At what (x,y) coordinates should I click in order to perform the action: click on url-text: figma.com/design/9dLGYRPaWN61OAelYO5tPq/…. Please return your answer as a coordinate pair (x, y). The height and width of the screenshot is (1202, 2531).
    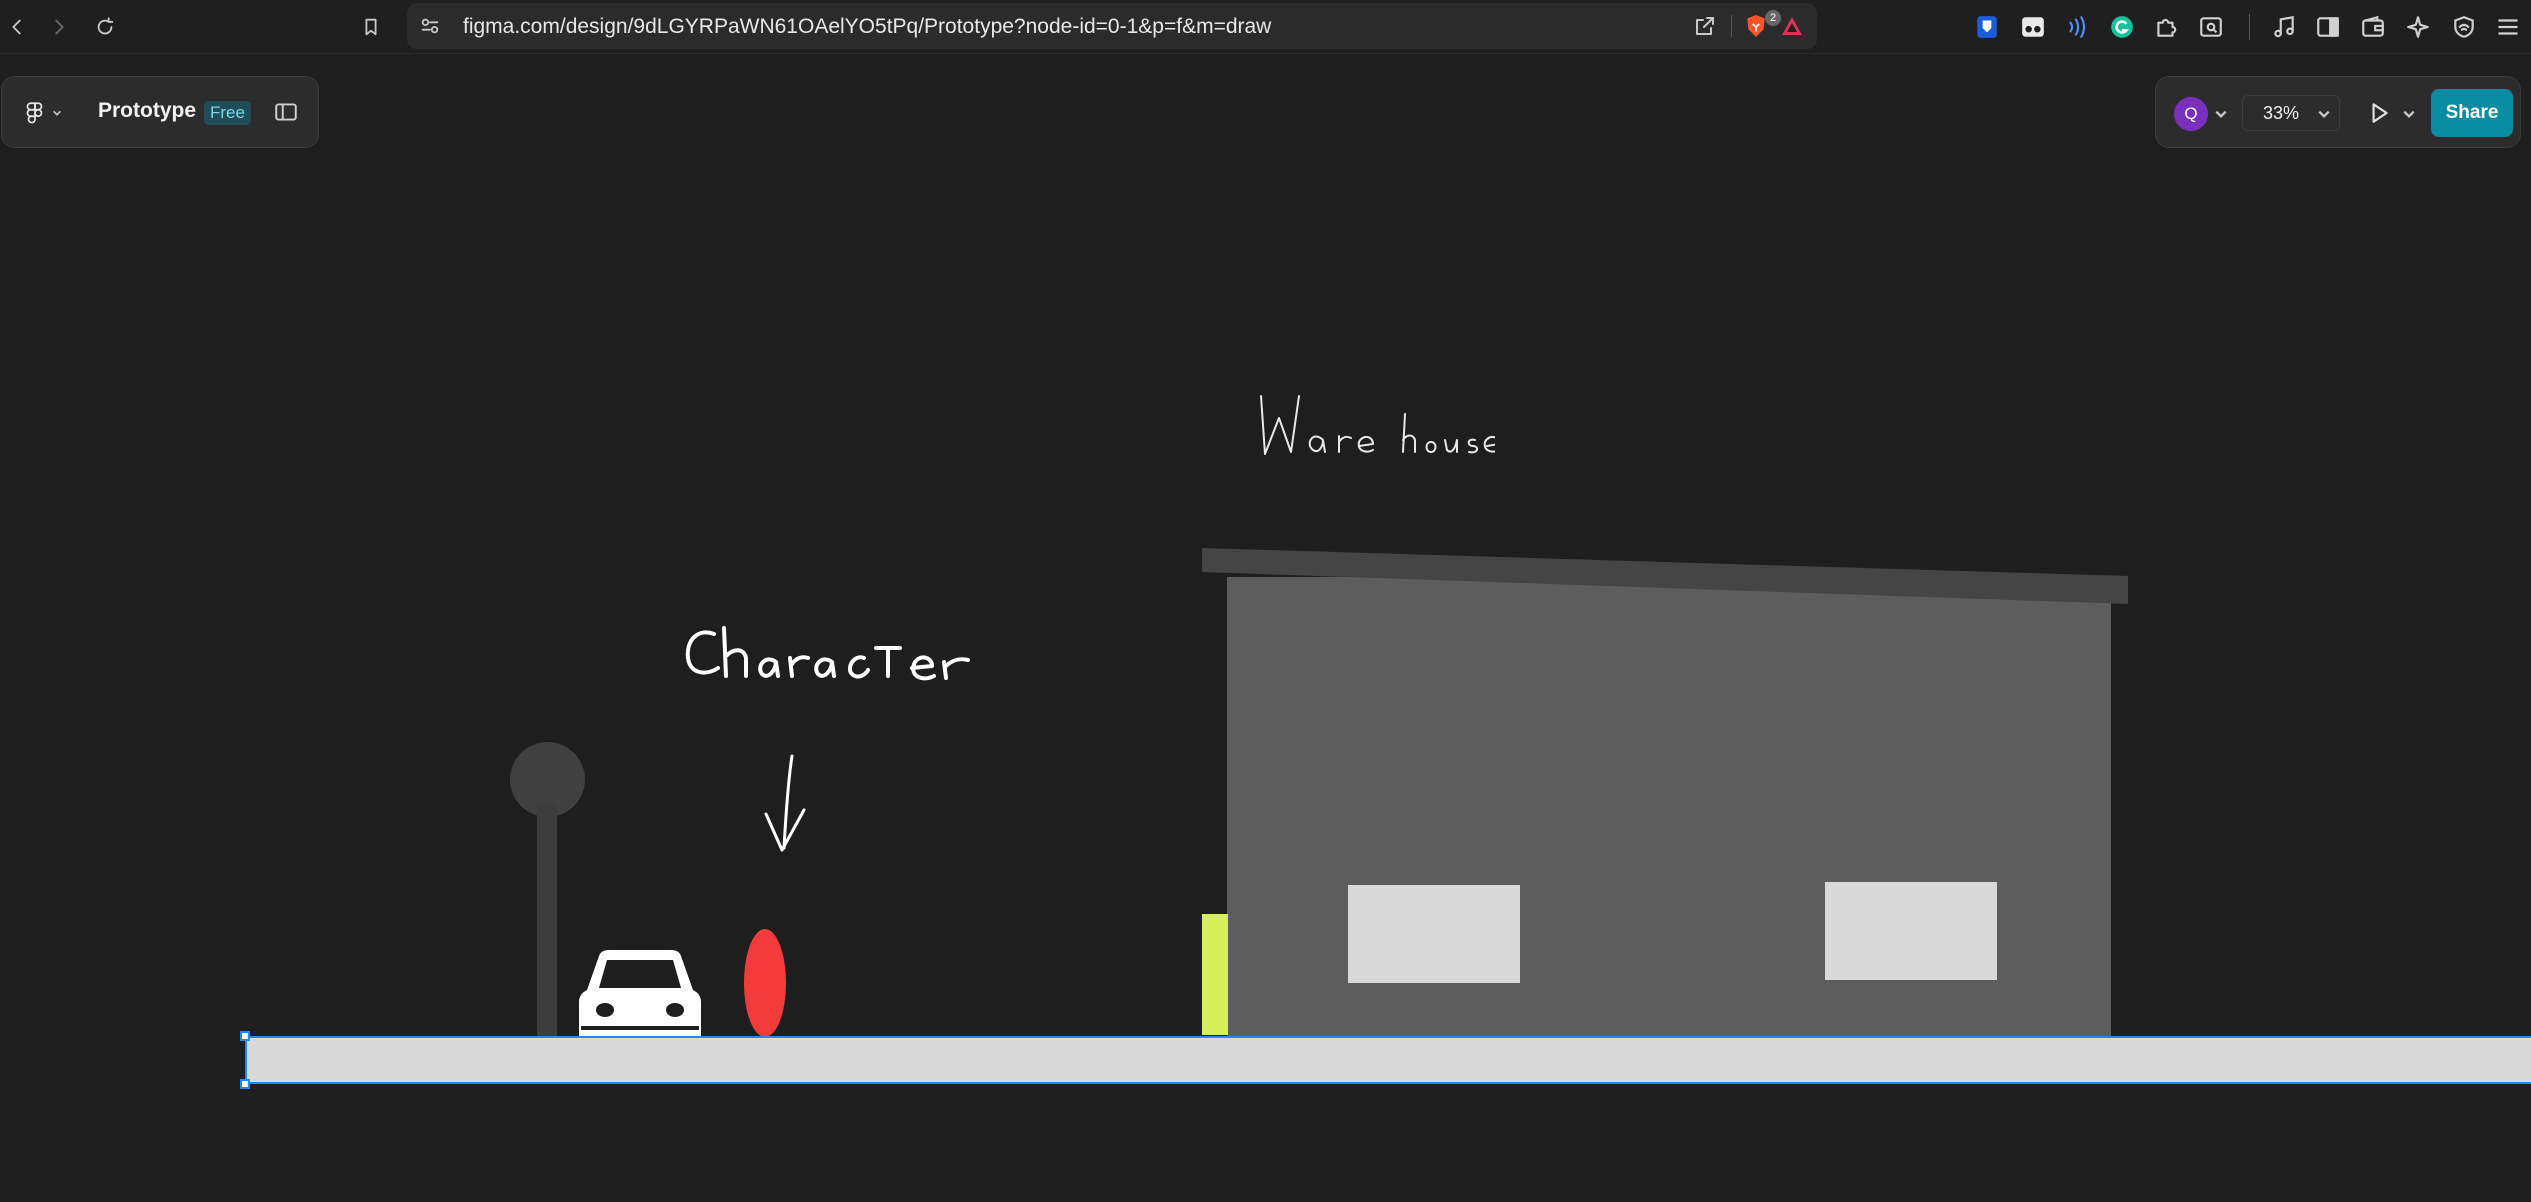
    Looking at the image, I should click on (867, 27).